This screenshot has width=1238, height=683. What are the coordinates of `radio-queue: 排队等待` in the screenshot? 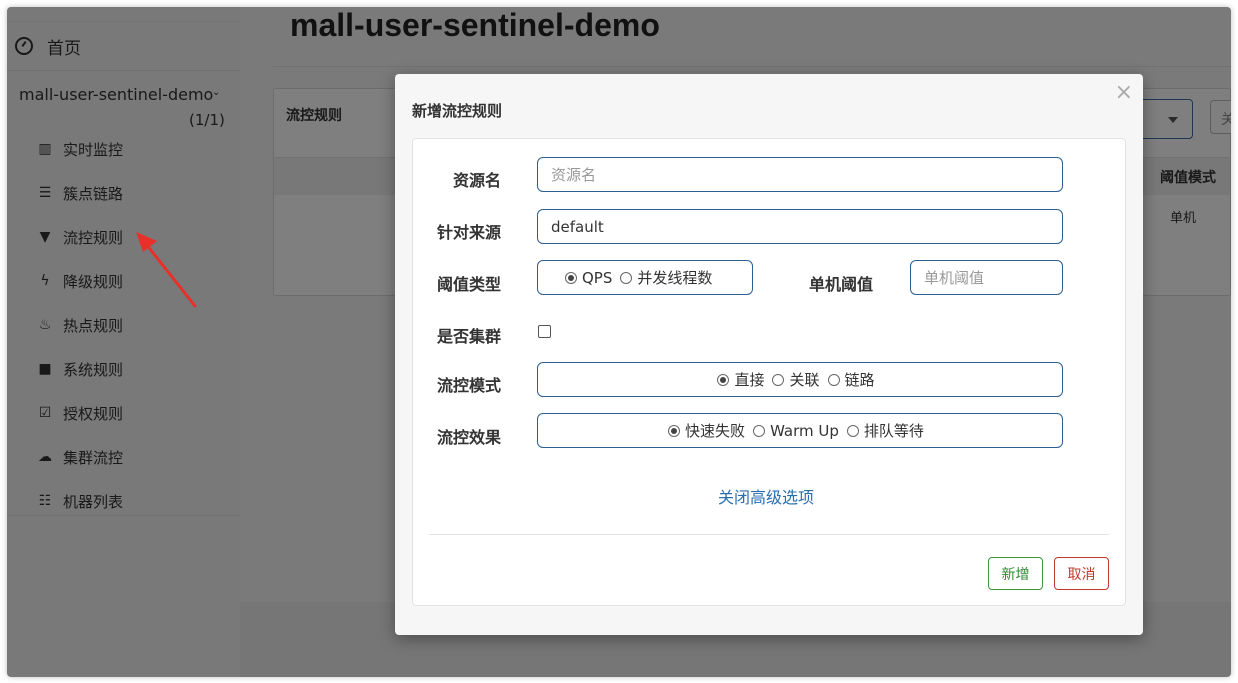 It's located at (885, 430).